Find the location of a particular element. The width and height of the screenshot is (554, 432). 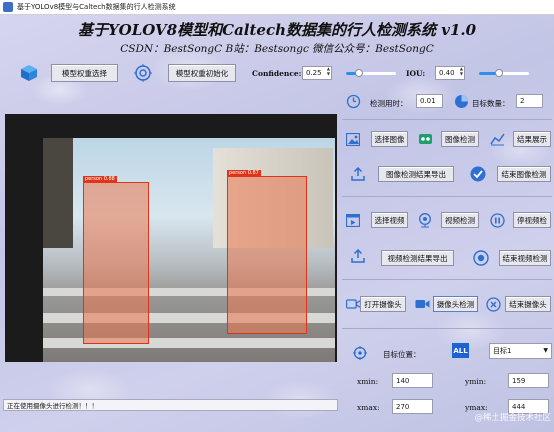

count-value-field: 2 is located at coordinates (529, 101).